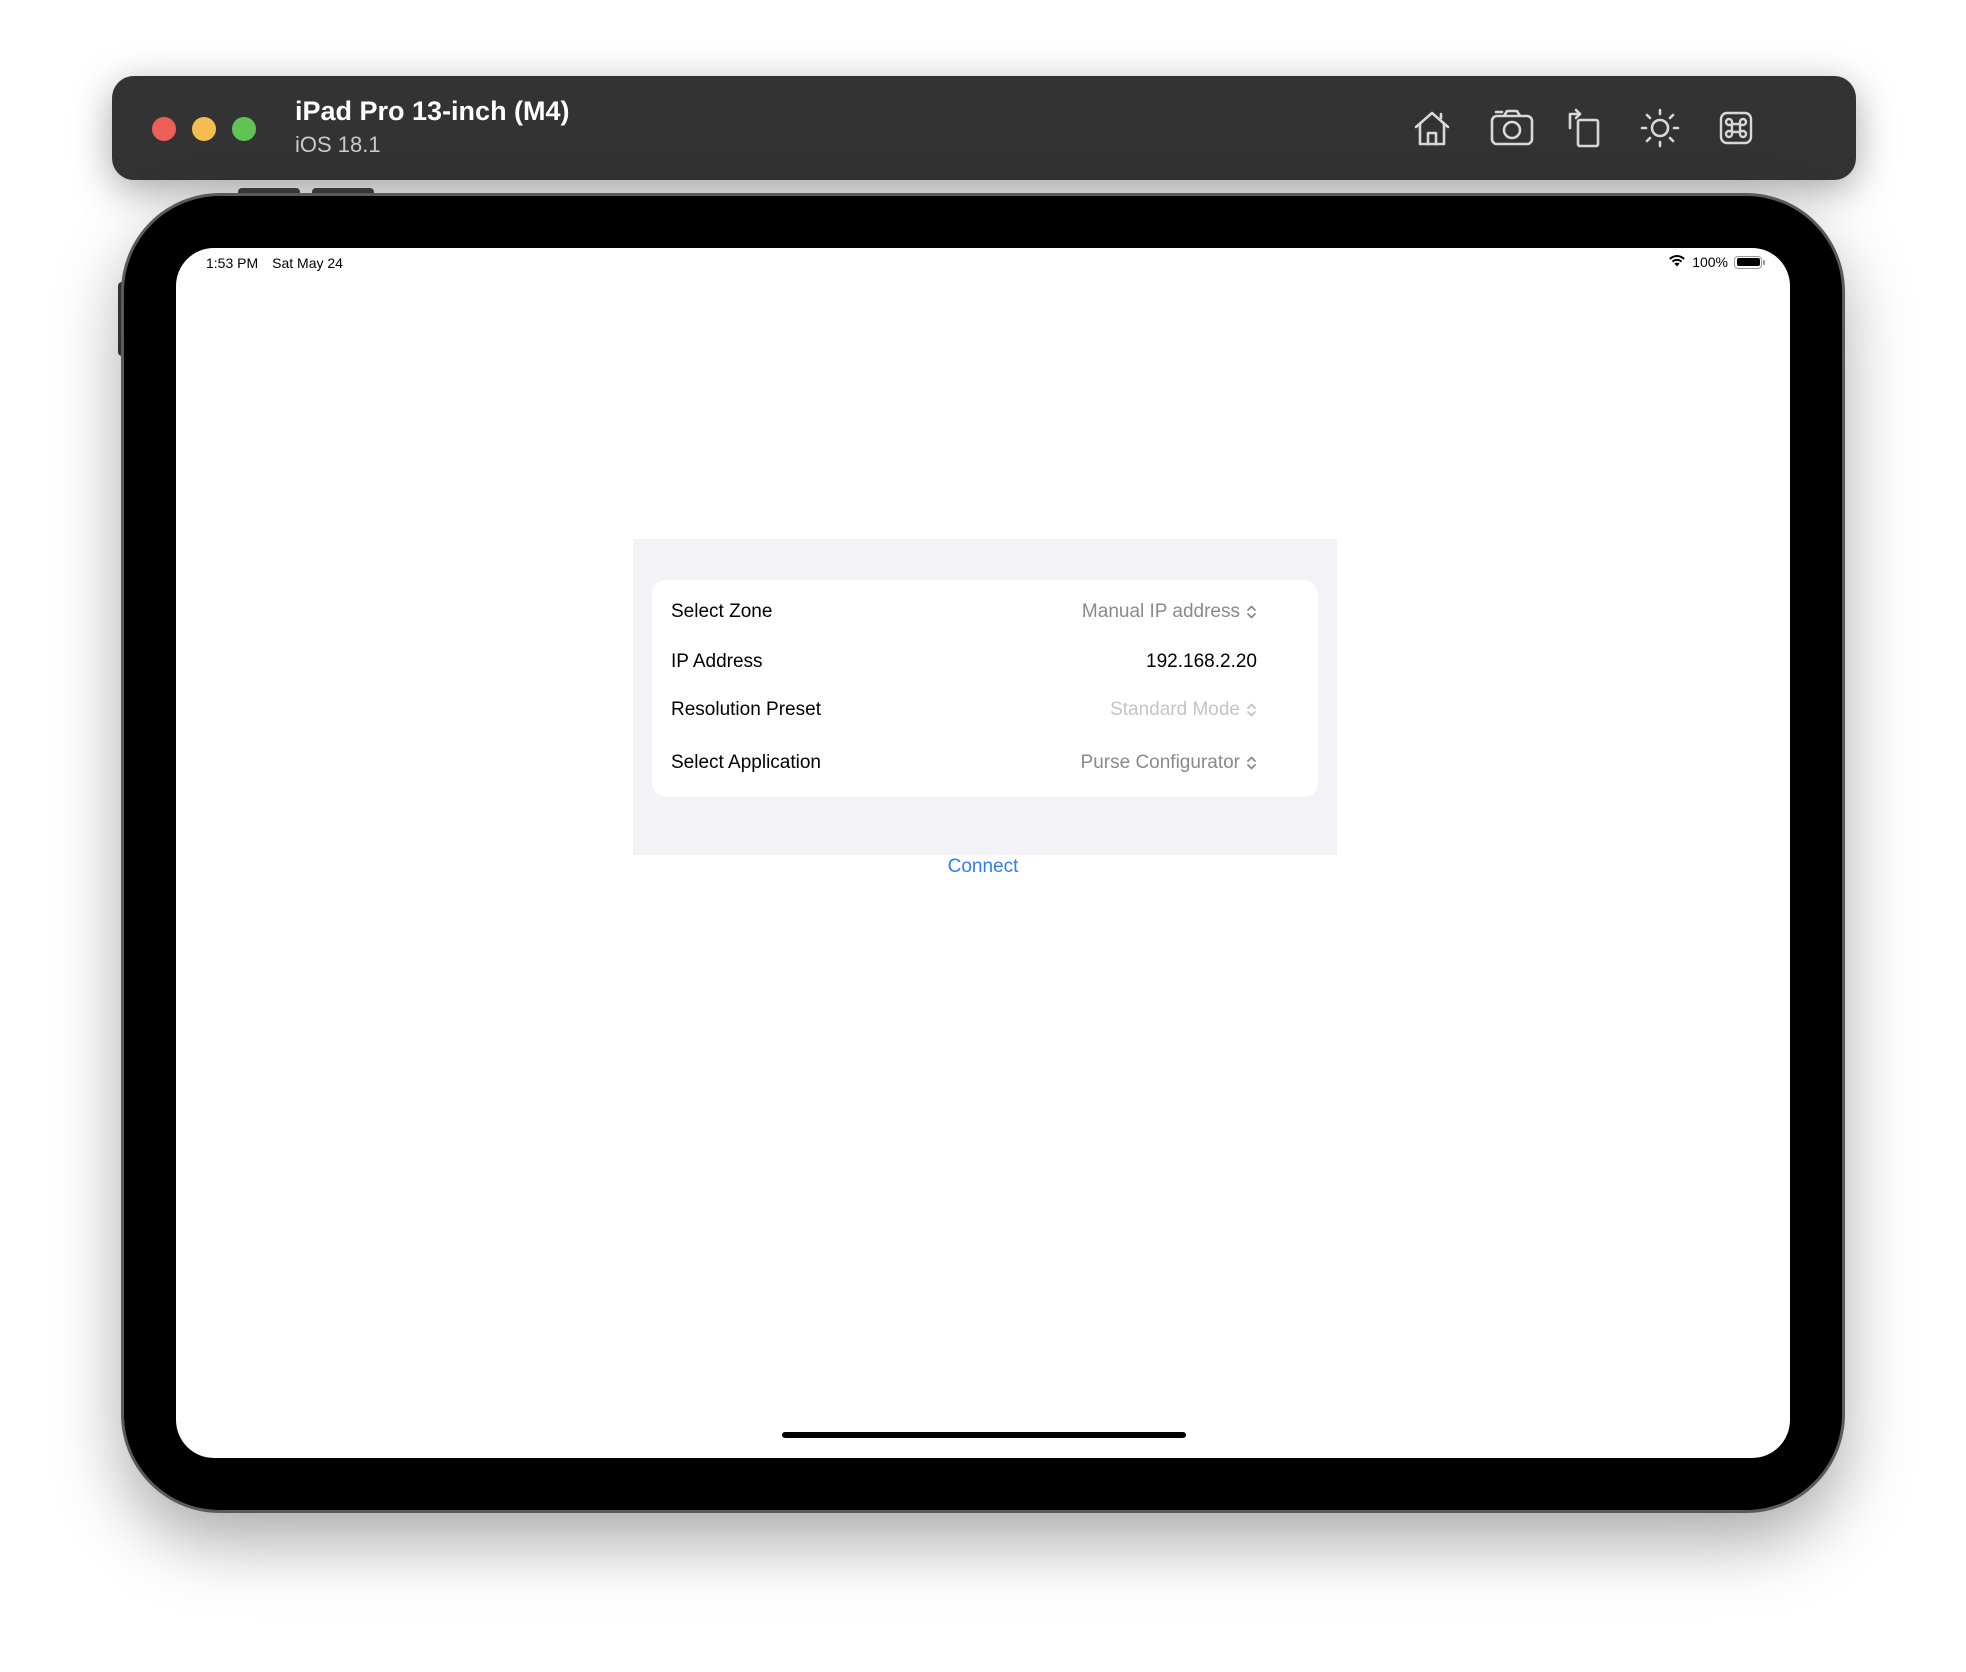  I want to click on command-icon, so click(1736, 128).